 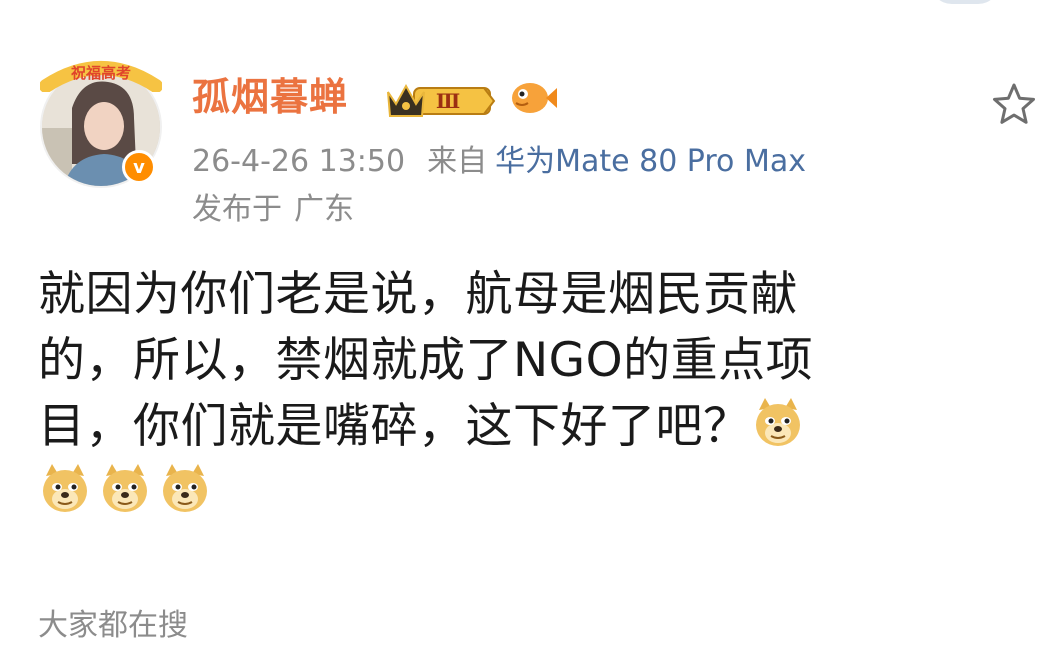 I want to click on content-line-text: 目，你们就是嘴碎，这下好了吧？, so click(x=394, y=426).